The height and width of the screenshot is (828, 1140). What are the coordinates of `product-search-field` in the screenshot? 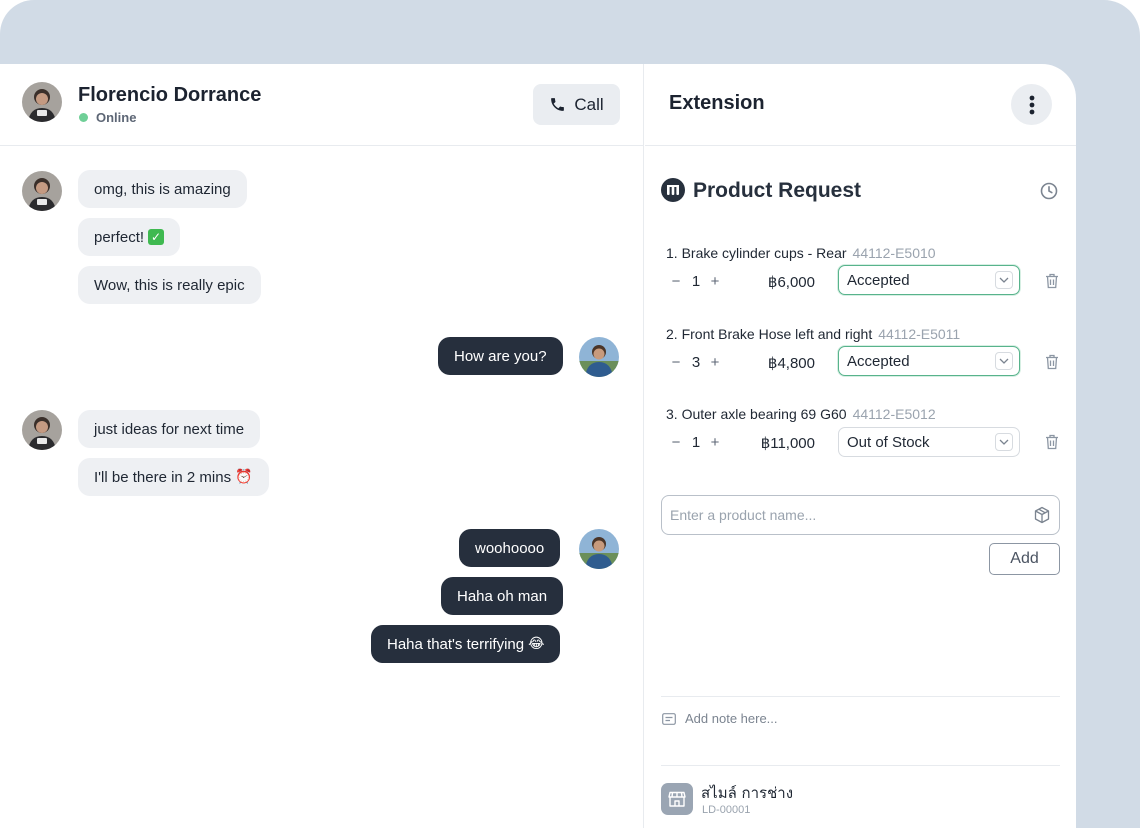 It's located at (860, 515).